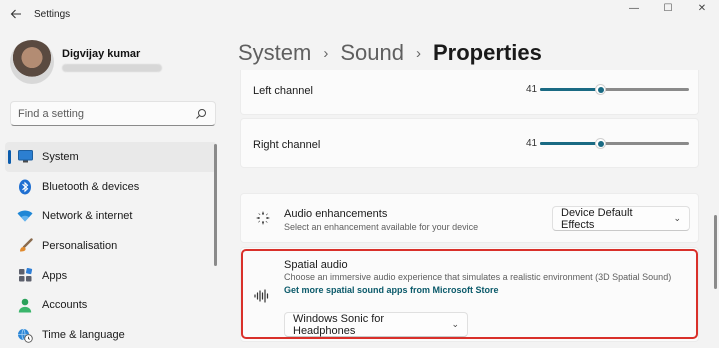  I want to click on bluetooth-icon, so click(25, 187).